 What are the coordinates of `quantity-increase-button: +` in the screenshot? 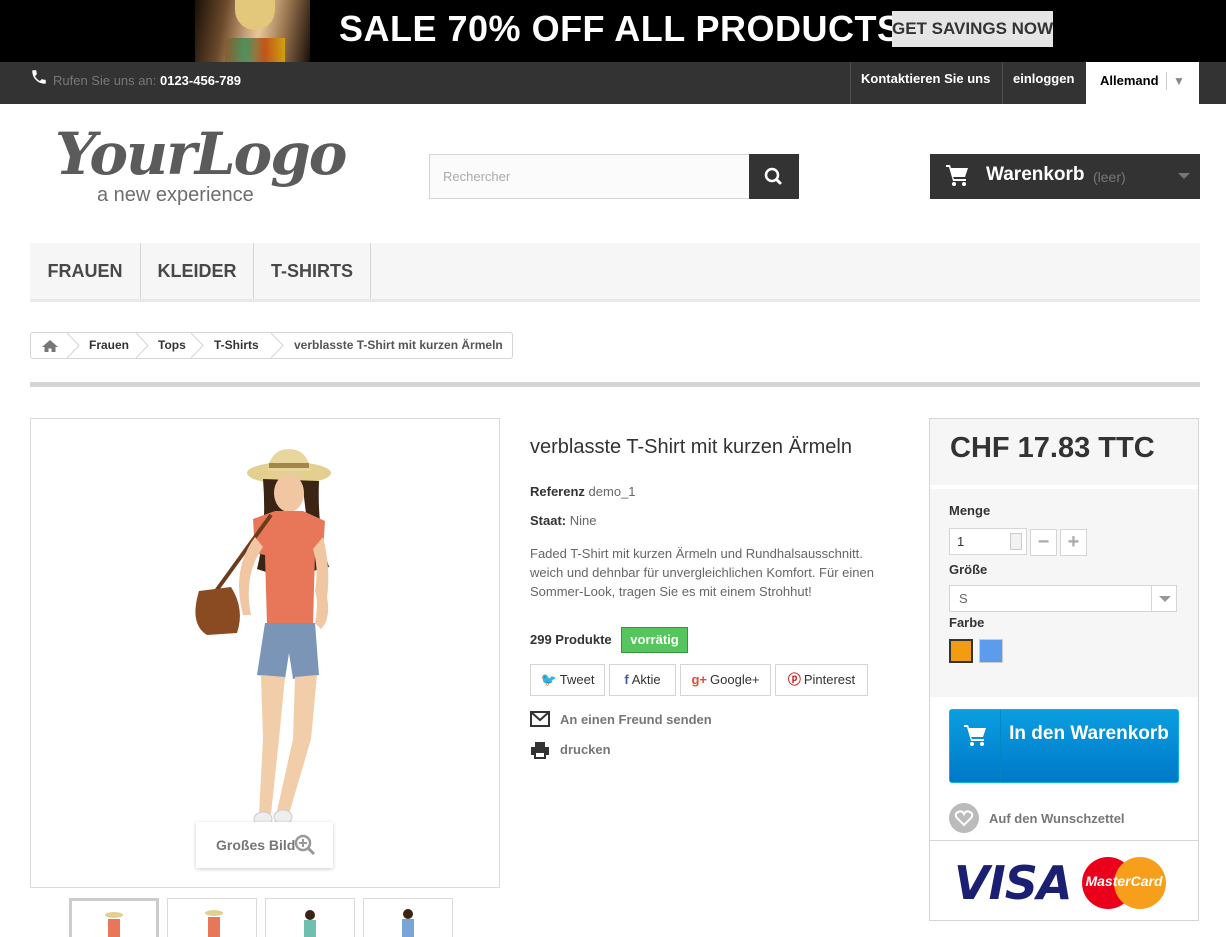 It's located at (1073, 542).